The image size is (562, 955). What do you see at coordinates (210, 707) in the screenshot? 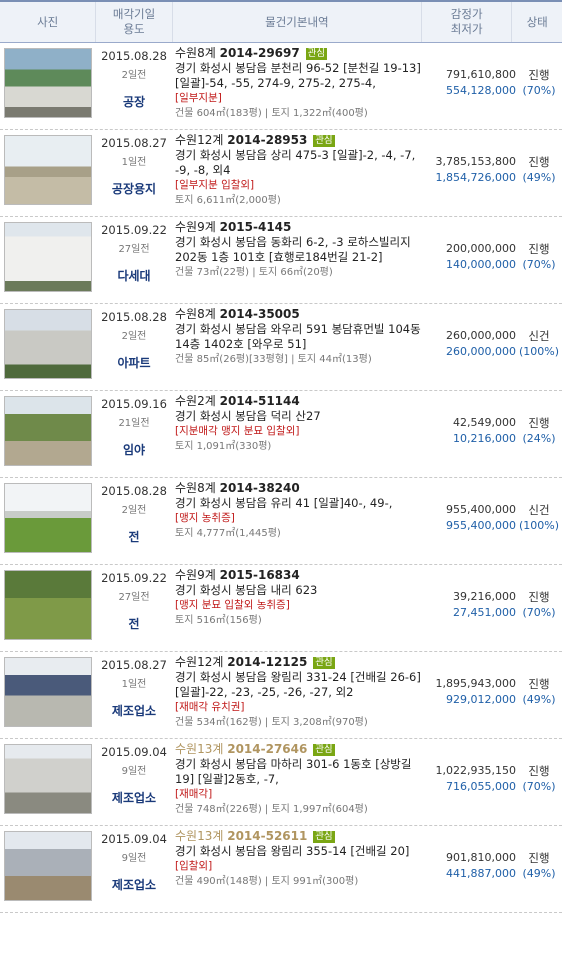
I see `special-notes: [재매각 유치권]` at bounding box center [210, 707].